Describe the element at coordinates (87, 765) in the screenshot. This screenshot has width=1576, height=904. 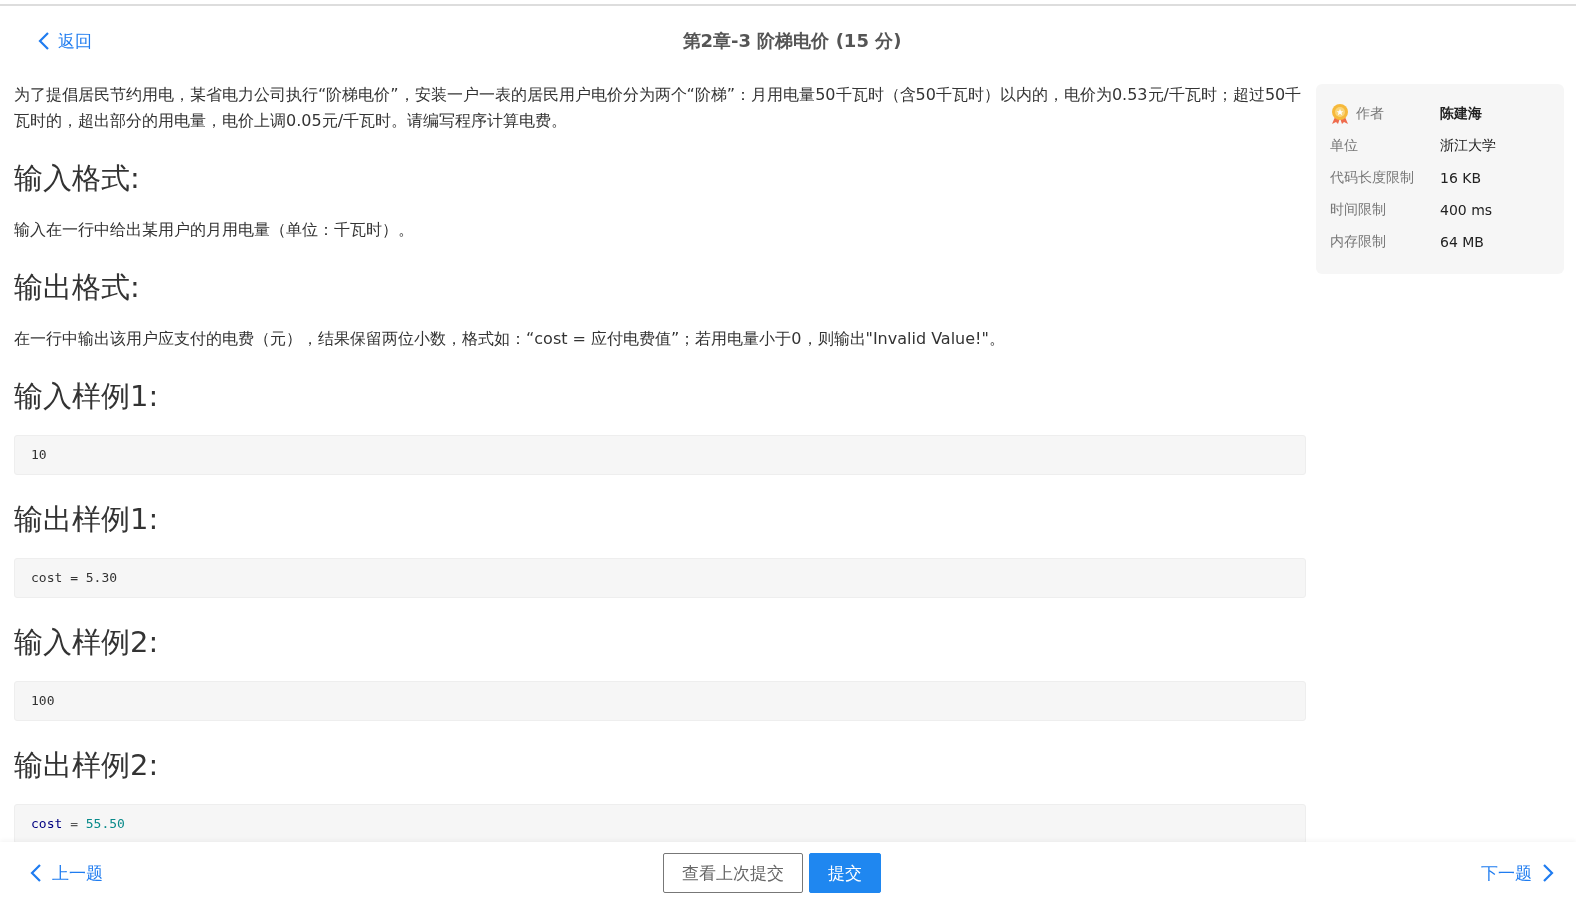
I see `section-heading: 输出样例2:` at that location.